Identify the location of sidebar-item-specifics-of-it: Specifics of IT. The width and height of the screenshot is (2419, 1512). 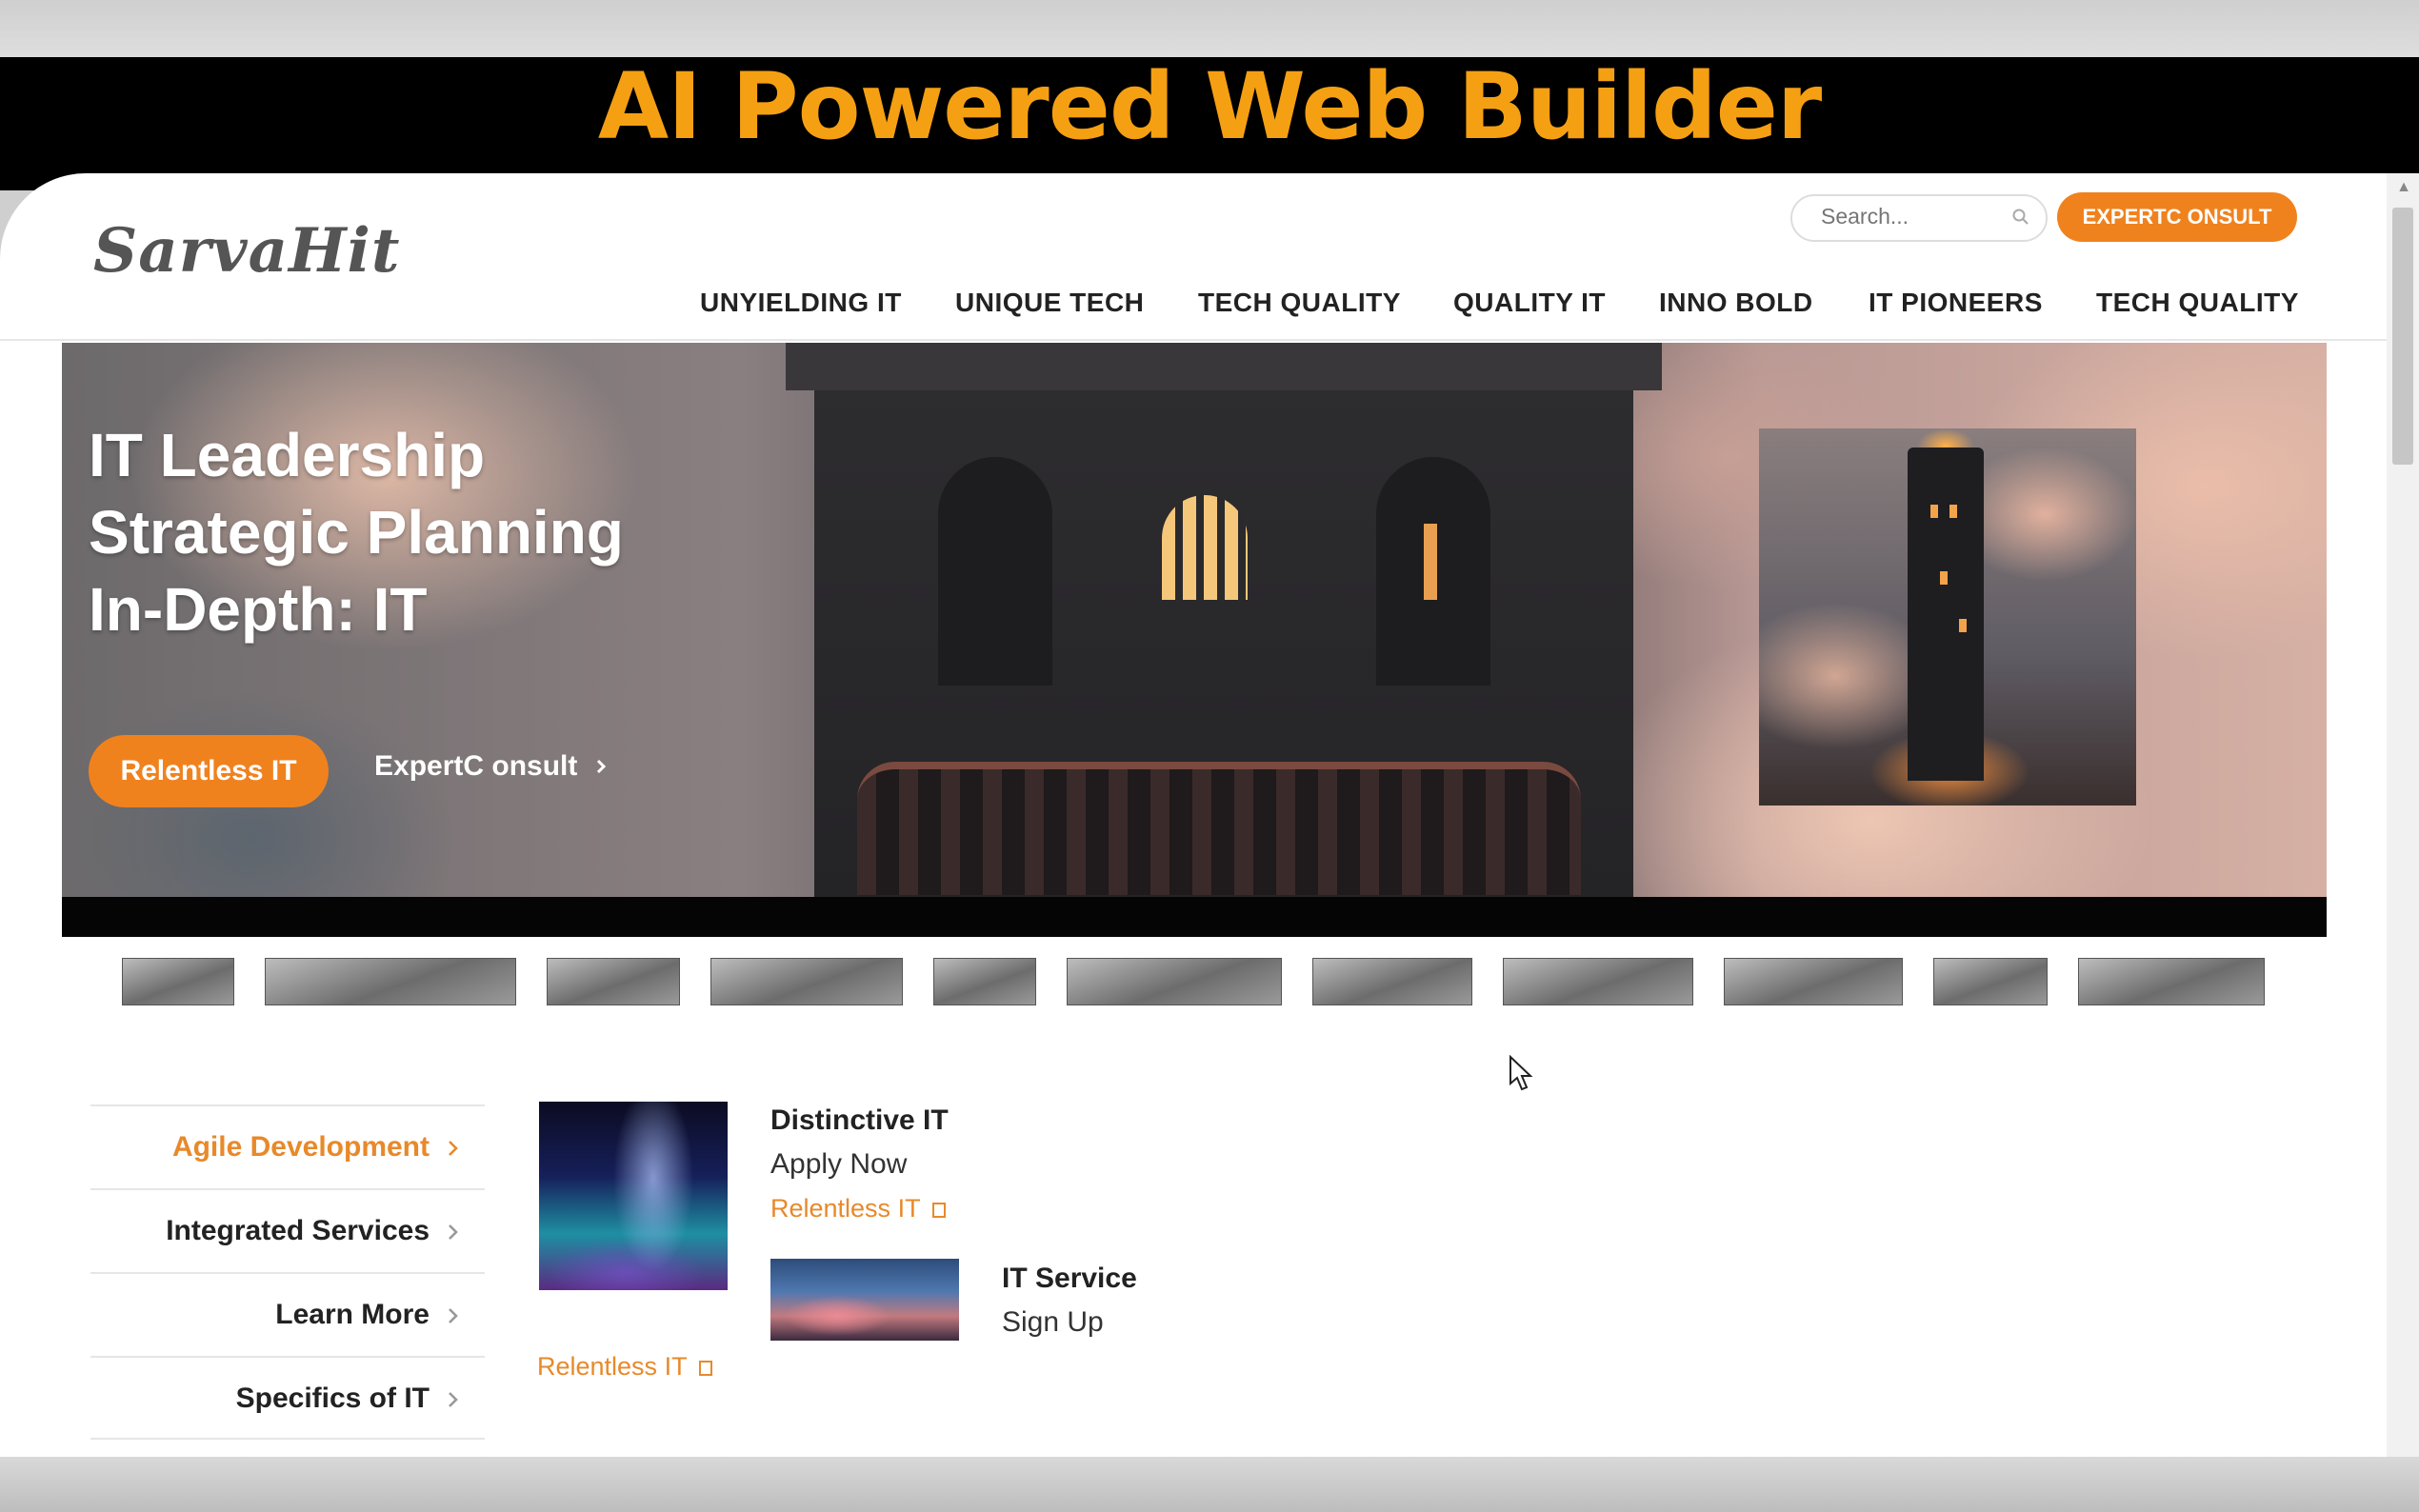
(287, 1398).